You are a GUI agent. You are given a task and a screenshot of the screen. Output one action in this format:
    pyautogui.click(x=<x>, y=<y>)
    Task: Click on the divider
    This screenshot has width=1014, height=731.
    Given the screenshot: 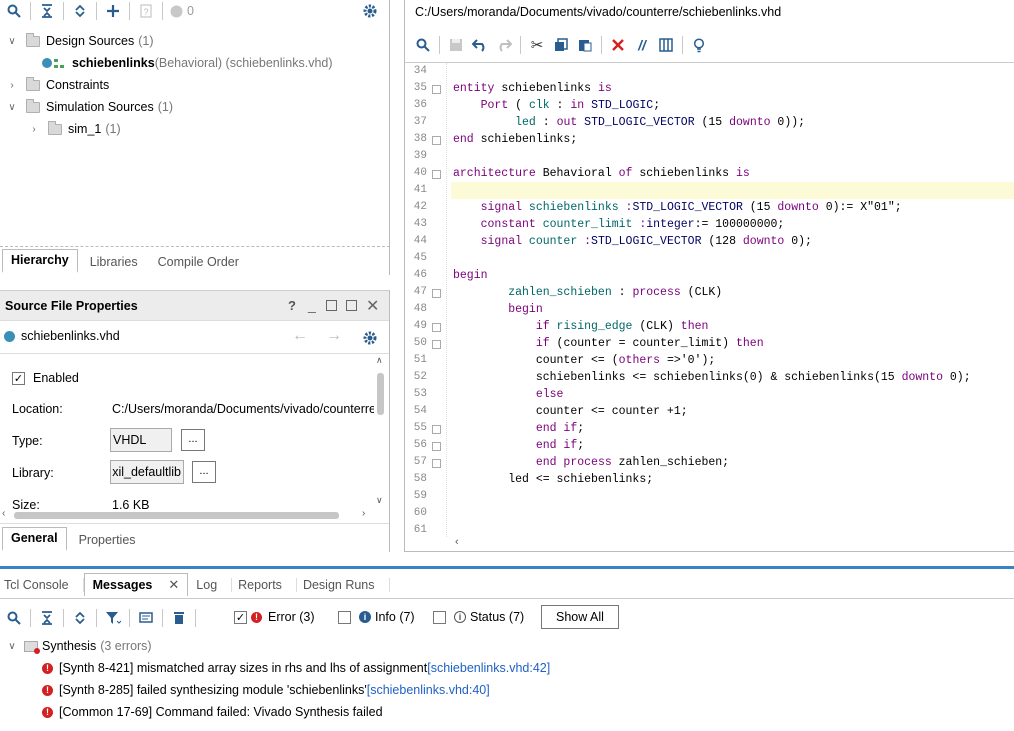 What is the action you would take?
    pyautogui.click(x=195, y=246)
    